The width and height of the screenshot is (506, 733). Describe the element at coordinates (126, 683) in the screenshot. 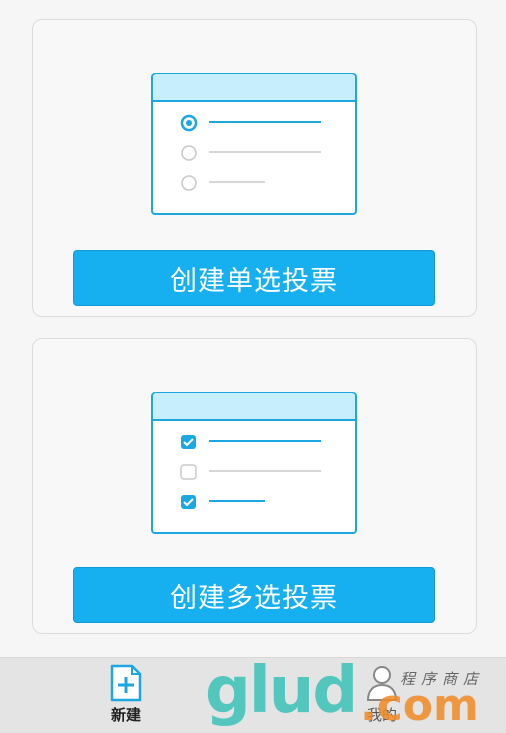

I see `new-document-icon` at that location.